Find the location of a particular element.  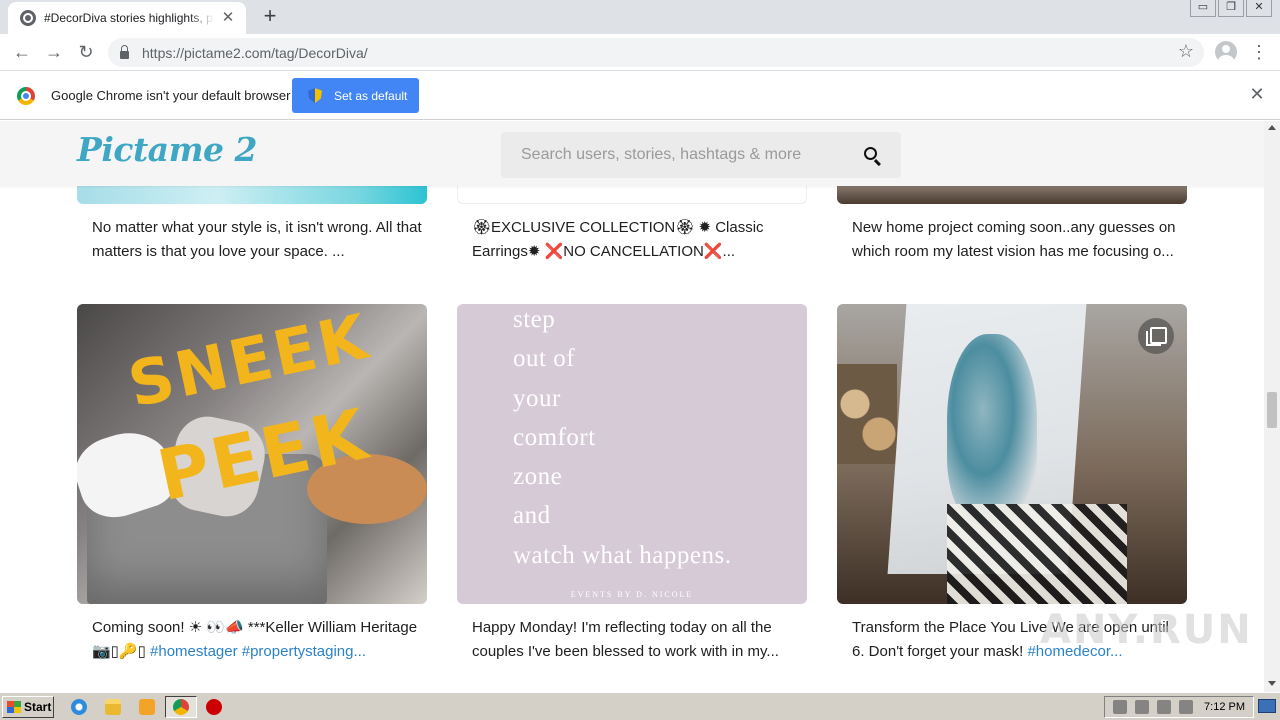

taskbar: Start 7:12 PM is located at coordinates (640, 706).